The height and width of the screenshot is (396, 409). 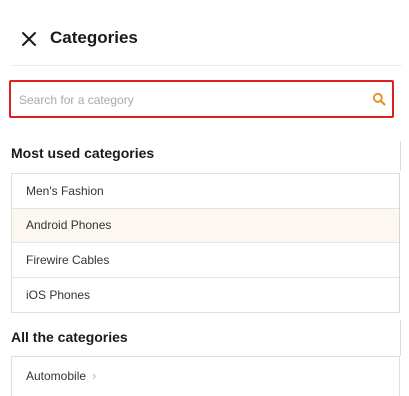 I want to click on page-title: Categories, so click(x=94, y=37).